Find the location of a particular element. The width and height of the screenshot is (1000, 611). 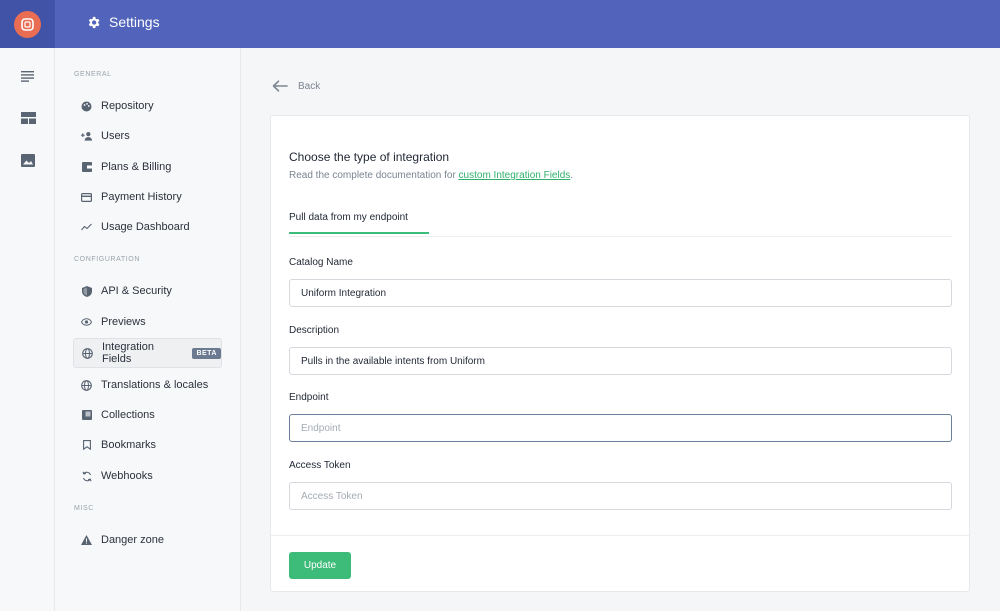

sidebar-item-label: Previews is located at coordinates (123, 322).